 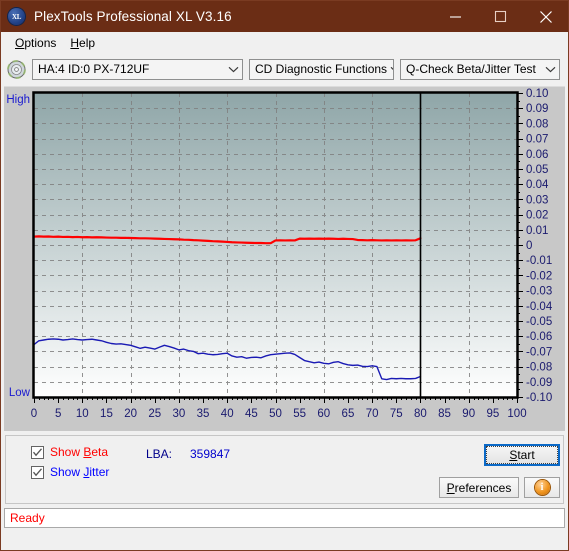 What do you see at coordinates (299, 414) in the screenshot?
I see `svg-text: 55` at bounding box center [299, 414].